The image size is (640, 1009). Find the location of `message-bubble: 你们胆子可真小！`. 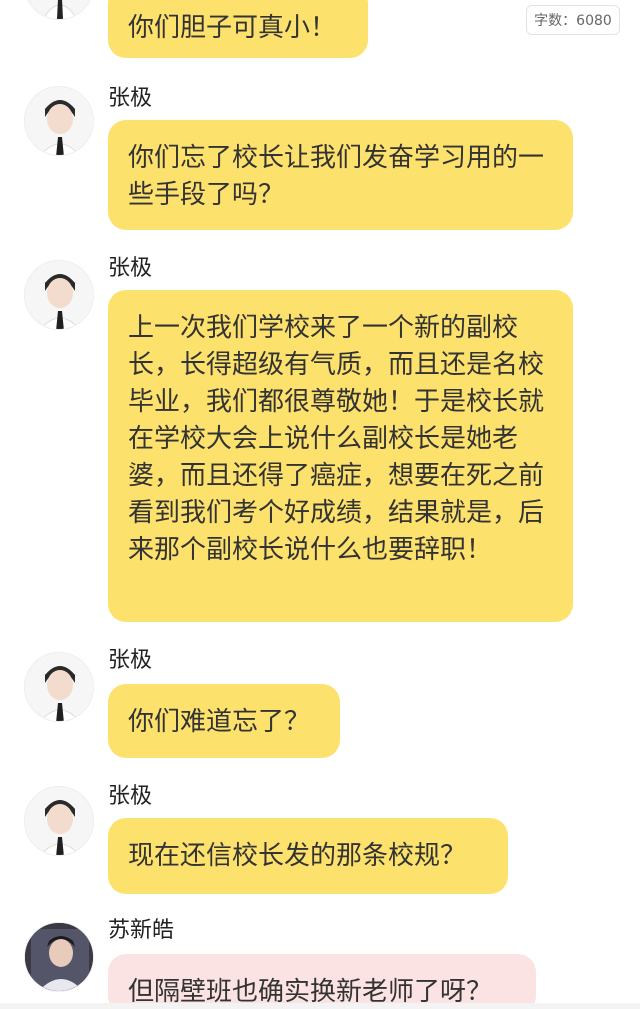

message-bubble: 你们胆子可真小！ is located at coordinates (238, 29).